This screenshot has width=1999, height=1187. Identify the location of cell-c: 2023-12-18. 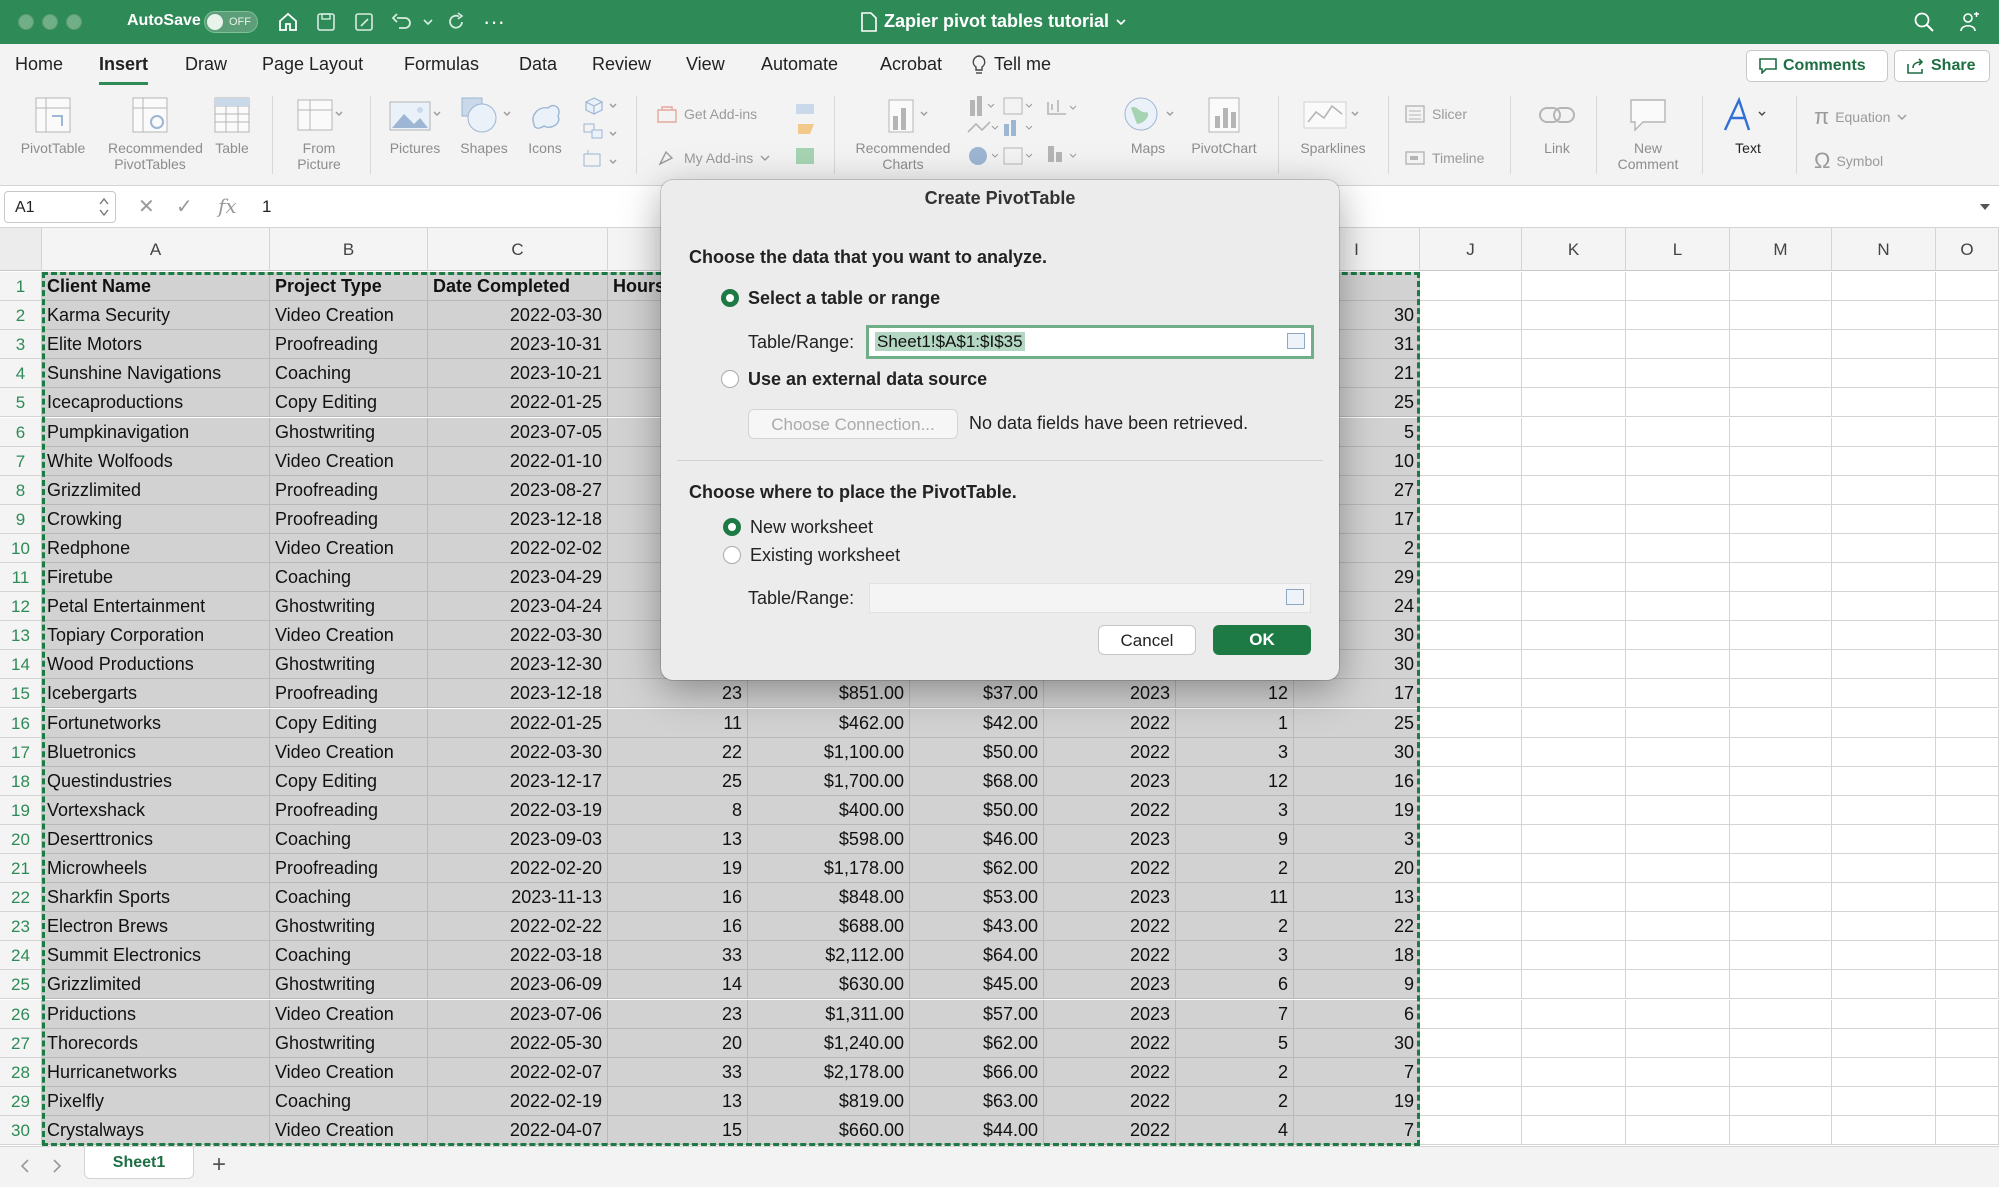
(518, 519).